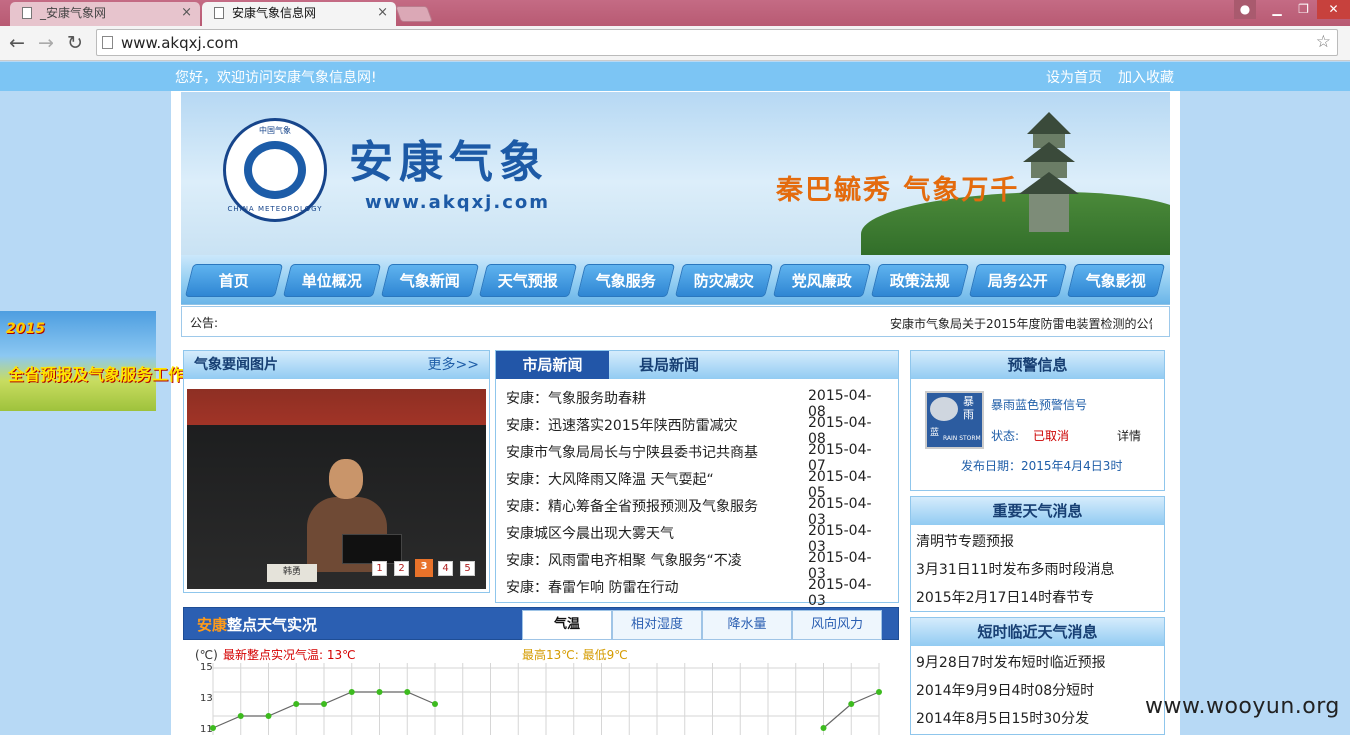  Describe the element at coordinates (1038, 662) in the screenshot. I see `list-item: 9月28日7时发布短时临近预报` at that location.